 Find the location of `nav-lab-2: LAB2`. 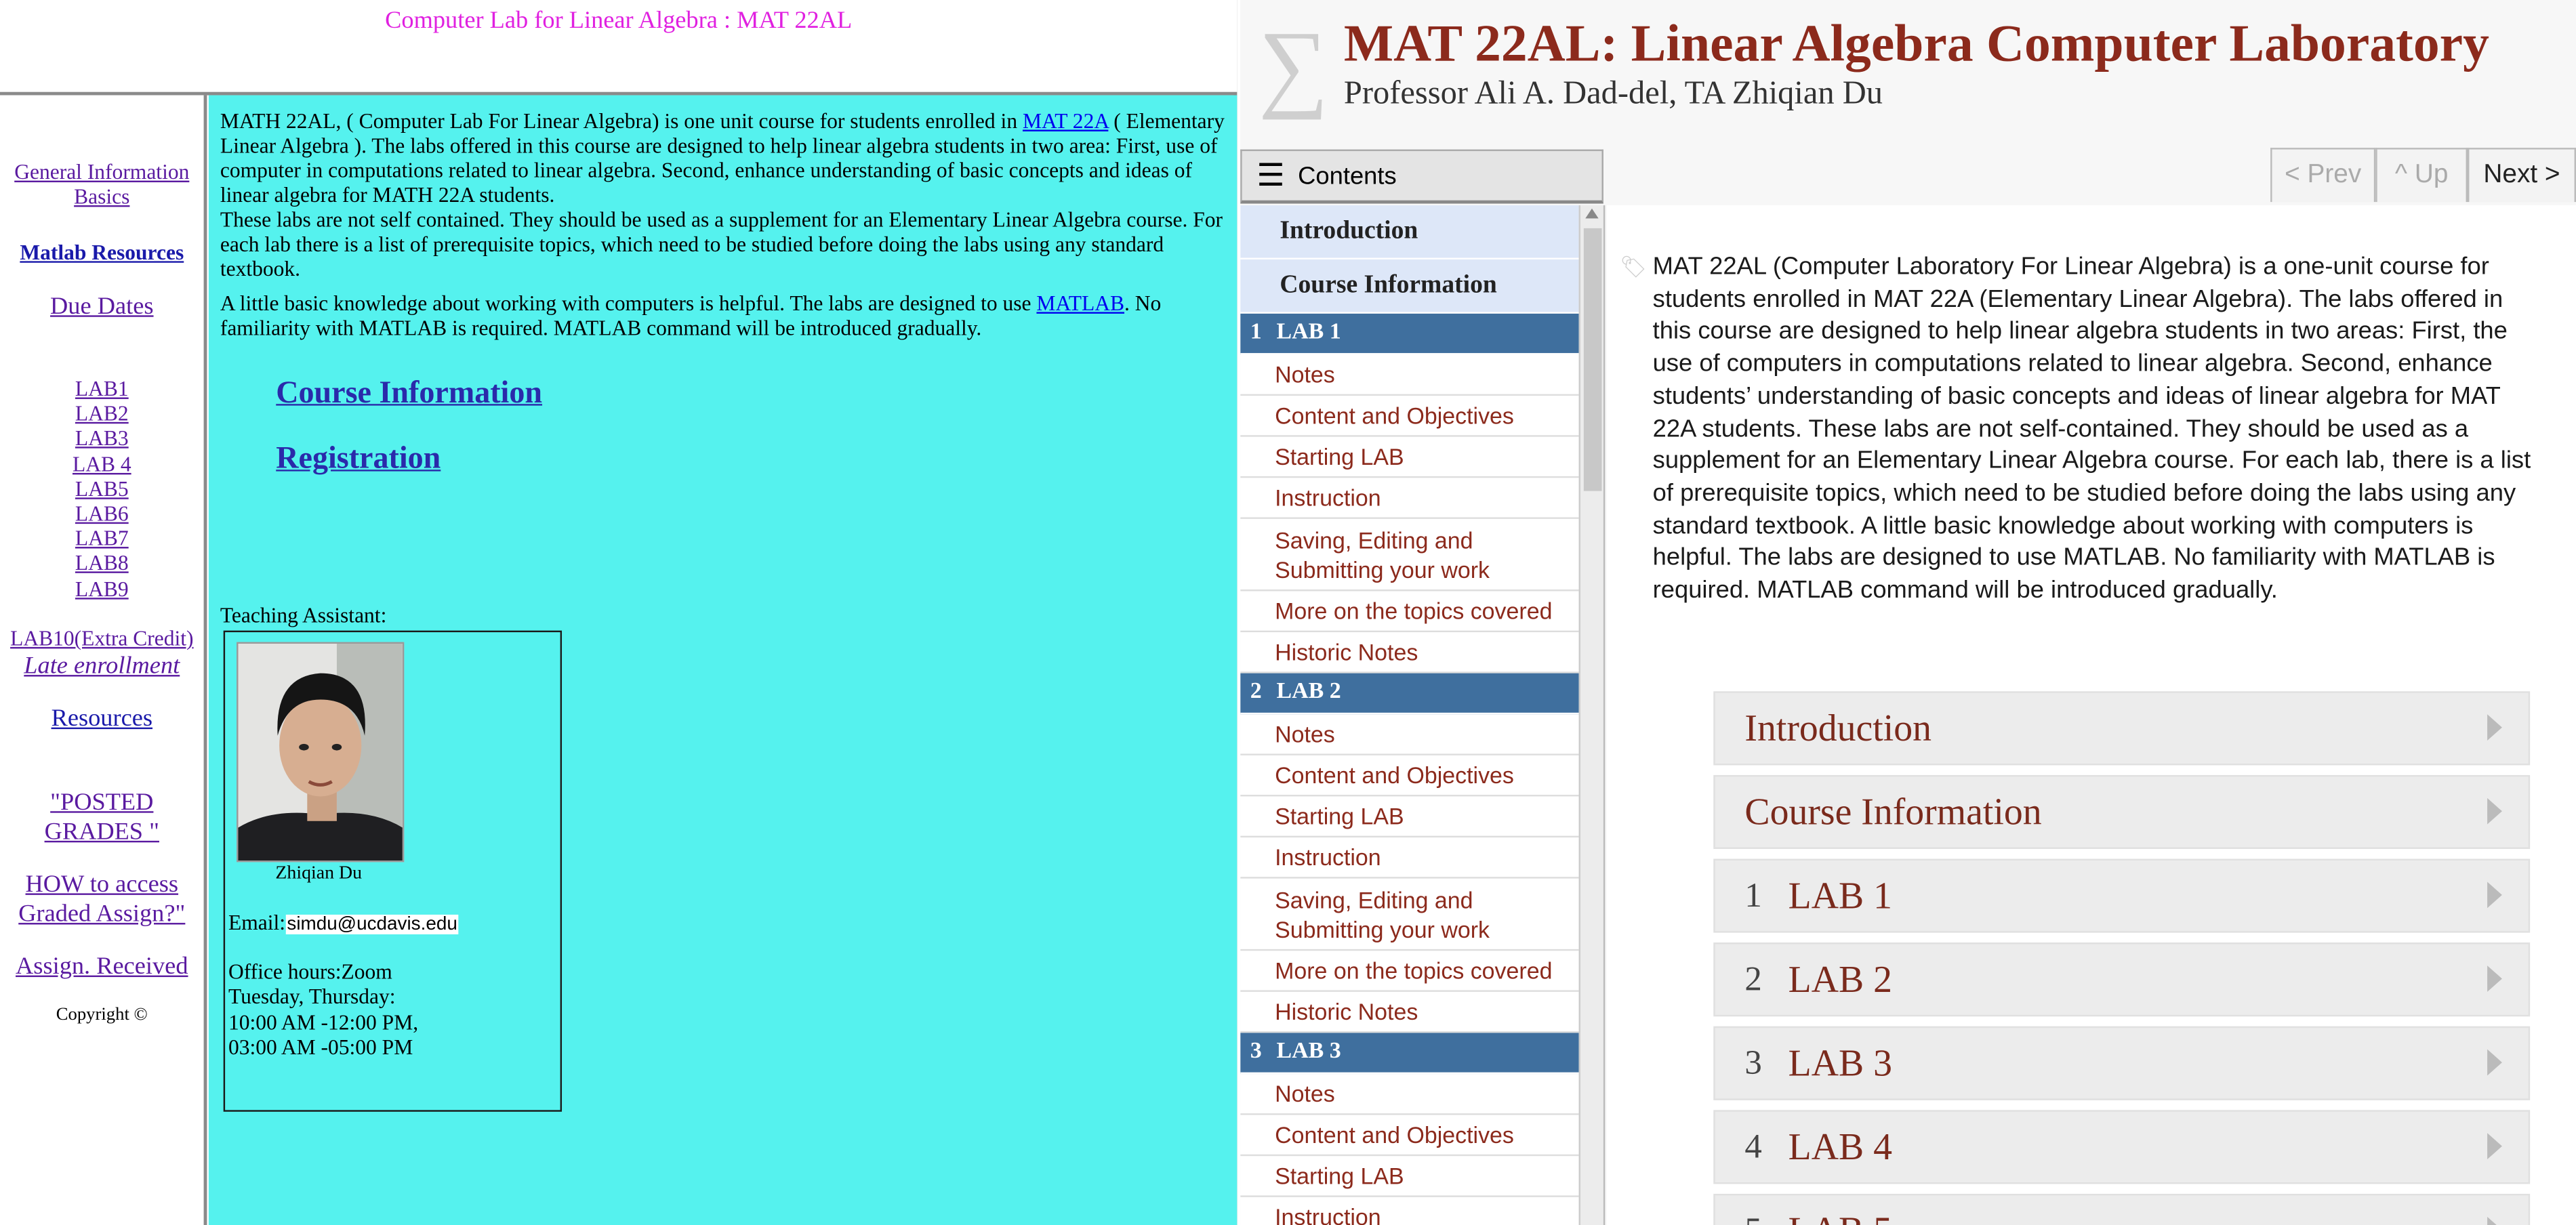

nav-lab-2: LAB2 is located at coordinates (102, 413).